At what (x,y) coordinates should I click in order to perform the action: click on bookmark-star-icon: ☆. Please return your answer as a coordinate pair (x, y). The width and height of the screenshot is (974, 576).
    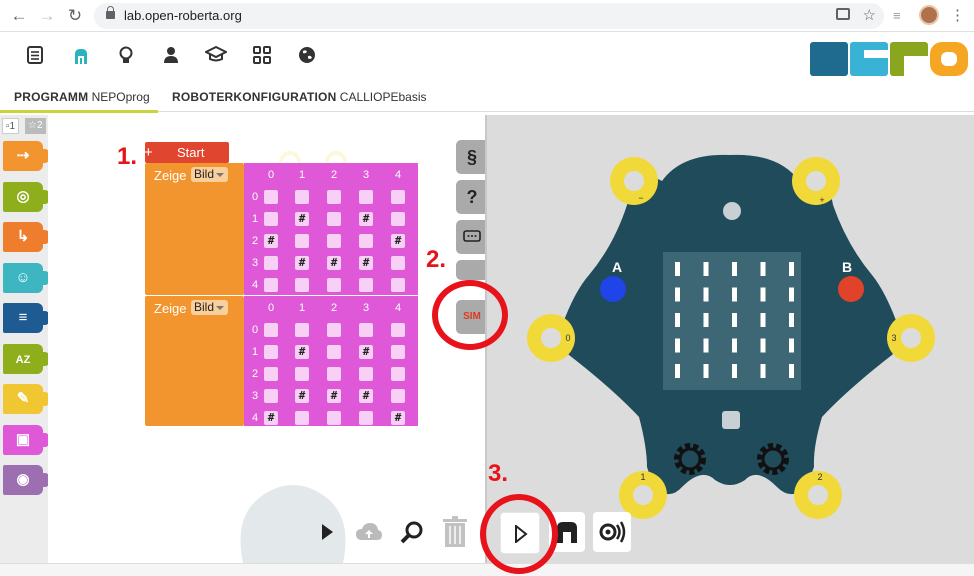
    Looking at the image, I should click on (869, 15).